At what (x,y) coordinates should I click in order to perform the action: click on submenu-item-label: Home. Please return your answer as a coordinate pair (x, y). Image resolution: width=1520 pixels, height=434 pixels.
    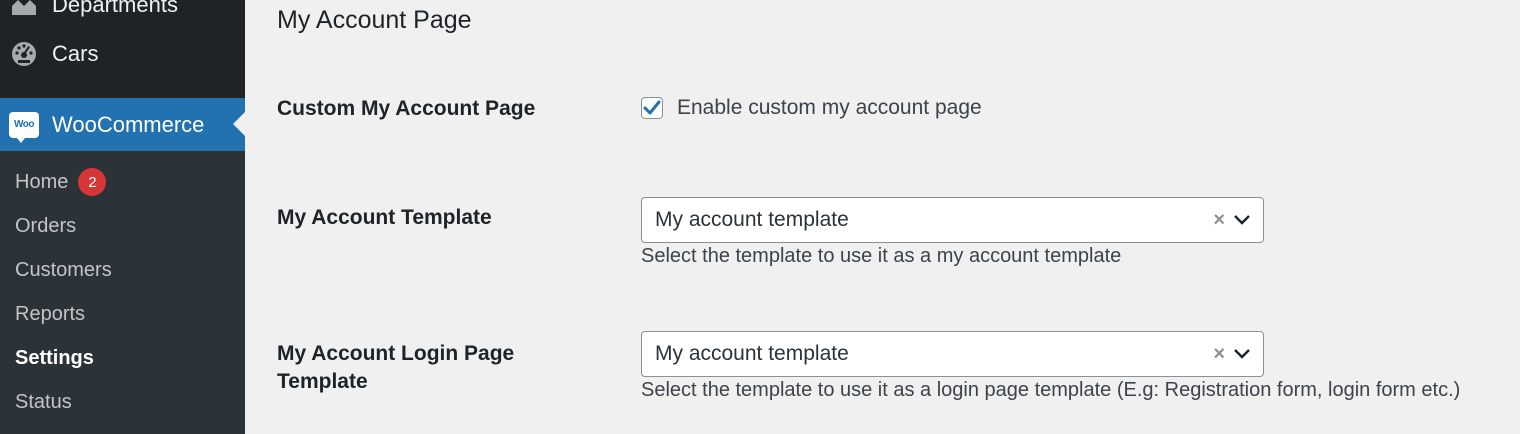
    Looking at the image, I should click on (42, 181).